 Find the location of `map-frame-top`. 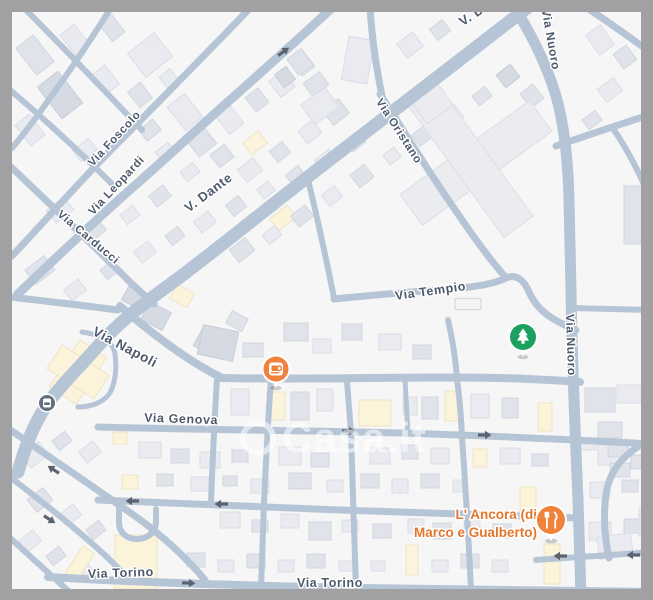

map-frame-top is located at coordinates (326, 6).